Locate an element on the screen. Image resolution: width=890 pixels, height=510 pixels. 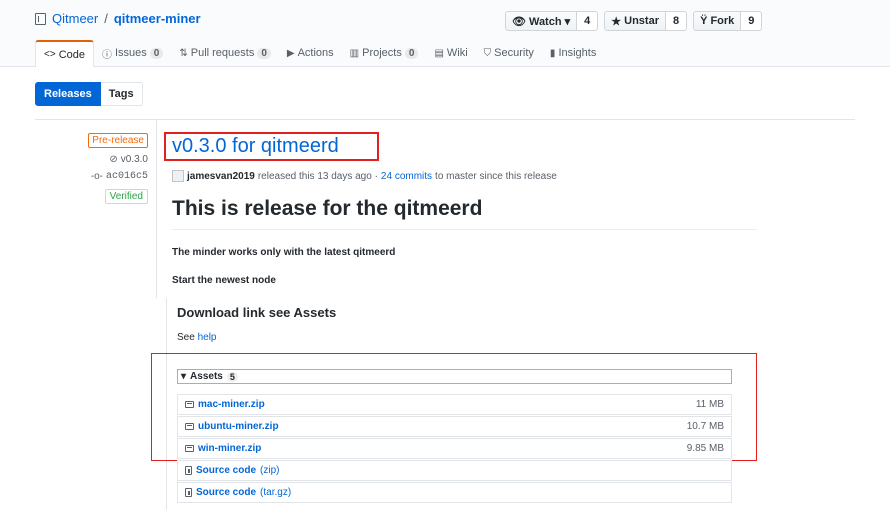
tag-link: ⊘ v0.3.0 is located at coordinates (118, 159).